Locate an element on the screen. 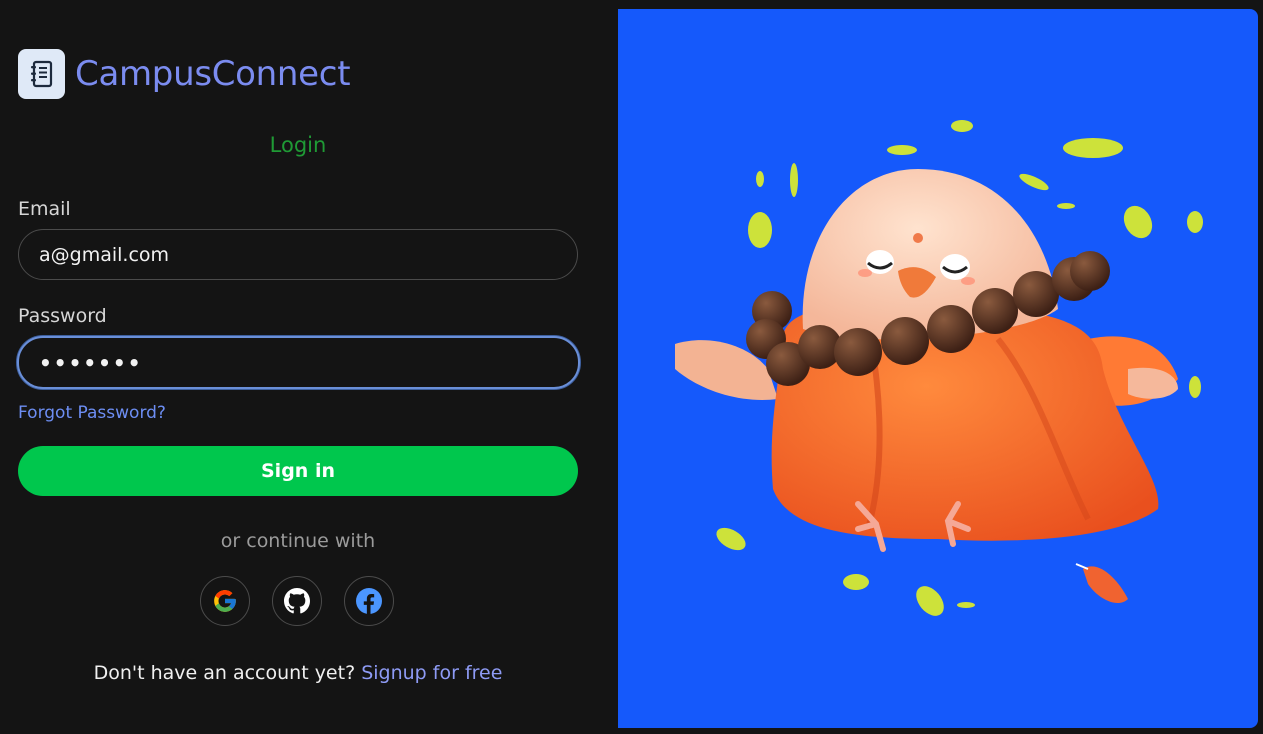  google-login-button is located at coordinates (225, 601).